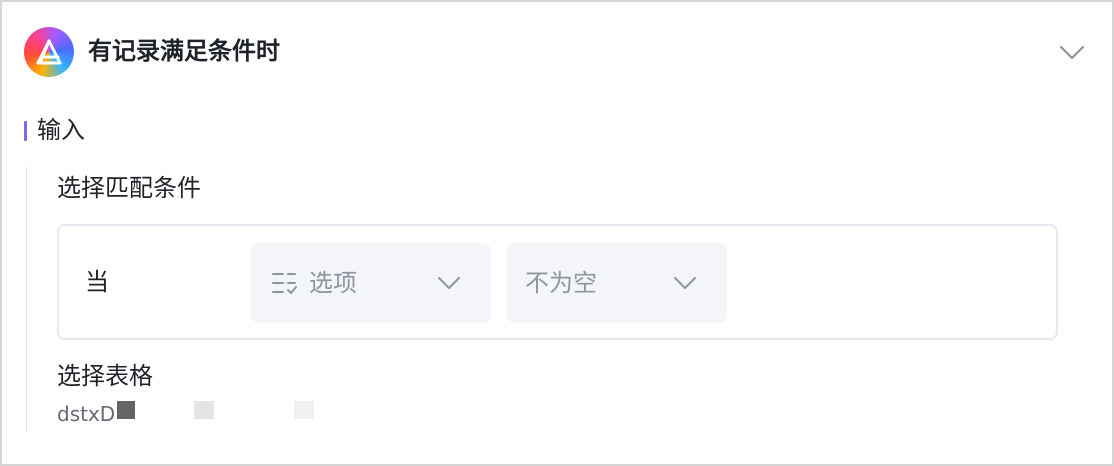 The height and width of the screenshot is (466, 1114). Describe the element at coordinates (333, 283) in the screenshot. I see `field-select-value: 选项` at that location.